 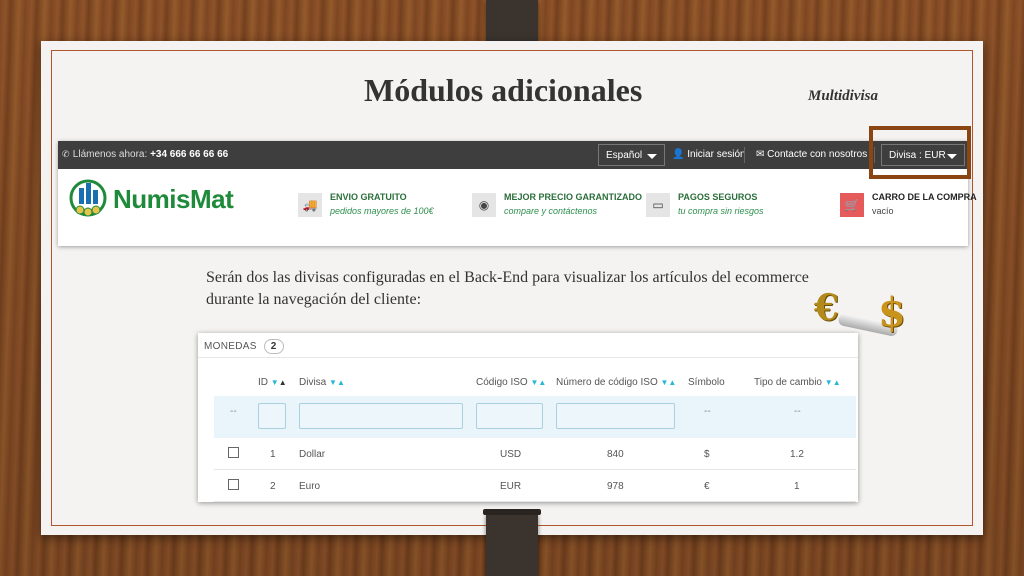 What do you see at coordinates (817, 154) in the screenshot?
I see `contact-label: Contacte con nosotros` at bounding box center [817, 154].